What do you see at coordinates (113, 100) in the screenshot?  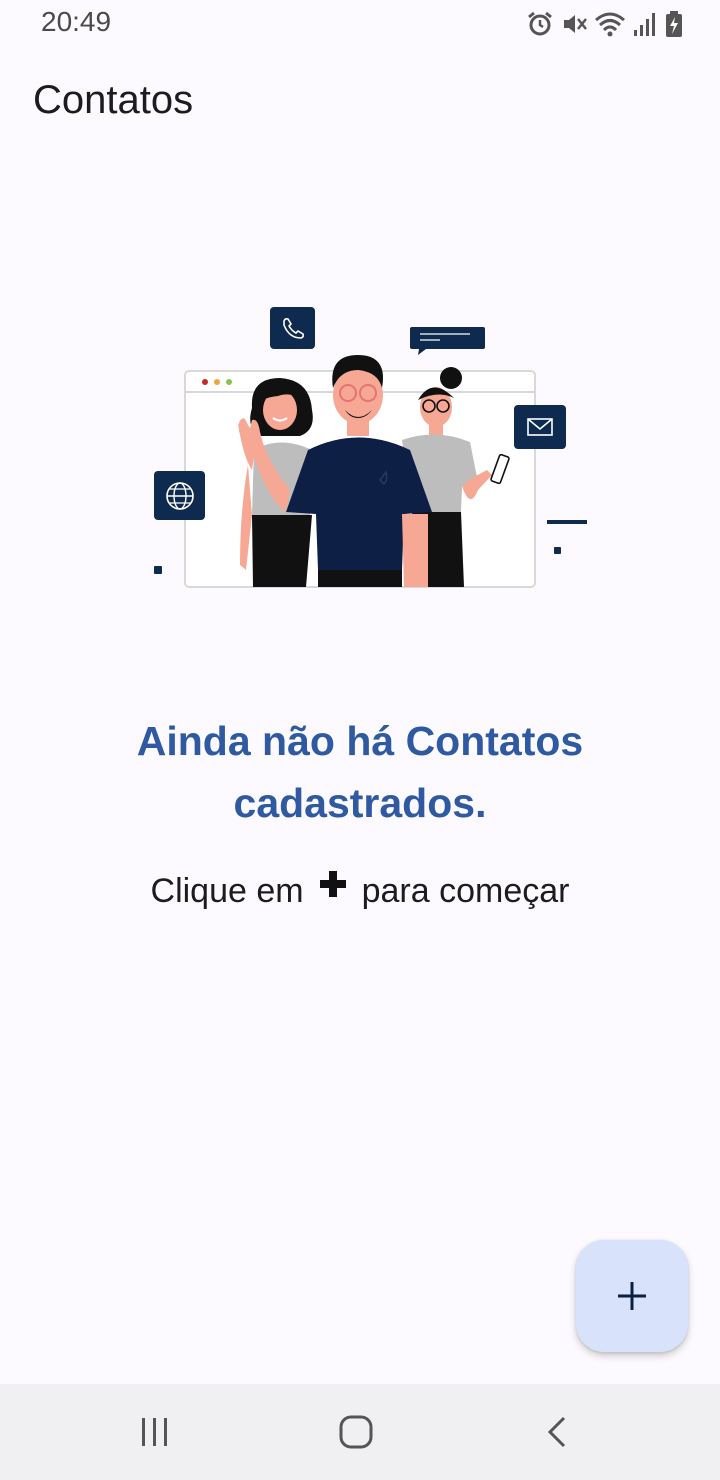 I see `page-title: Contatos` at bounding box center [113, 100].